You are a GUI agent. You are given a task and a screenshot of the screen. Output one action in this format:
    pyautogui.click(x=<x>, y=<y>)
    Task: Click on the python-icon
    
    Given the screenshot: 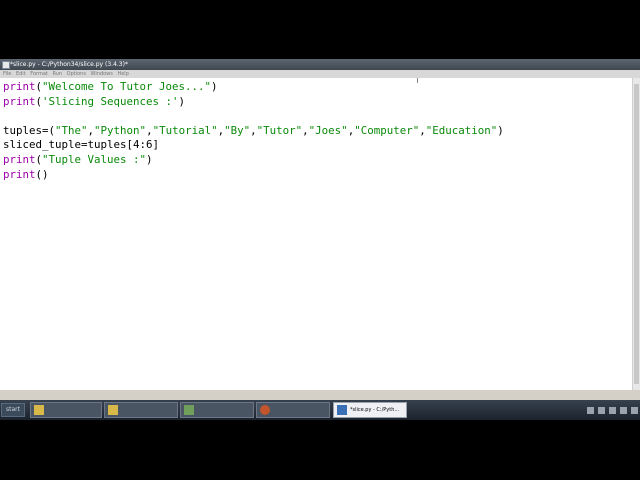 What is the action you would take?
    pyautogui.click(x=342, y=410)
    